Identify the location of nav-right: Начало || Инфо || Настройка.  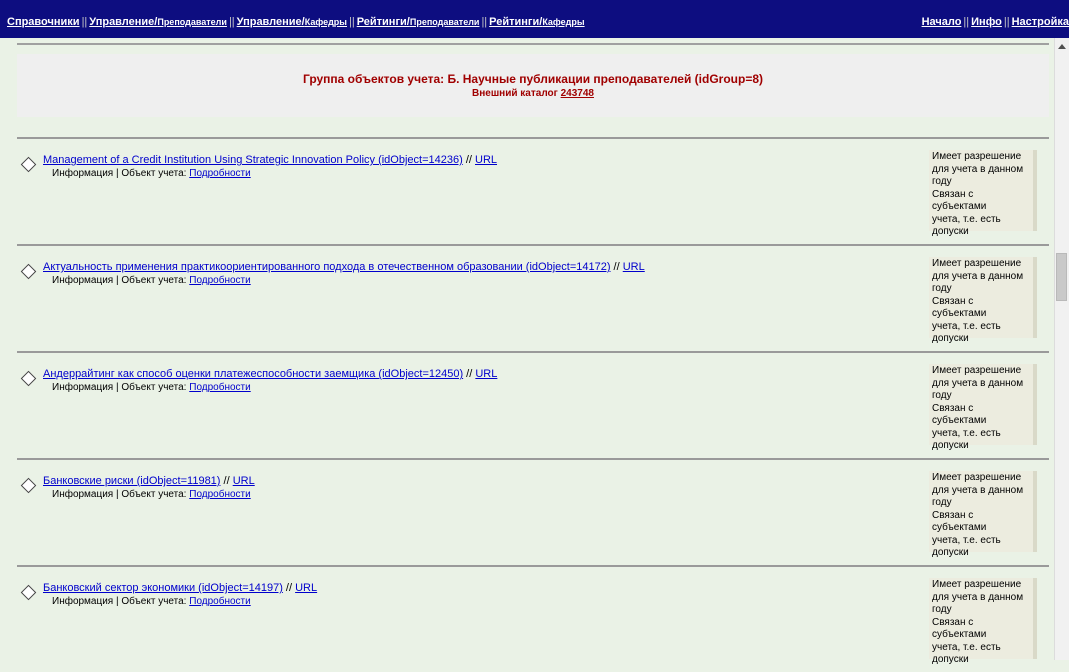
(995, 22).